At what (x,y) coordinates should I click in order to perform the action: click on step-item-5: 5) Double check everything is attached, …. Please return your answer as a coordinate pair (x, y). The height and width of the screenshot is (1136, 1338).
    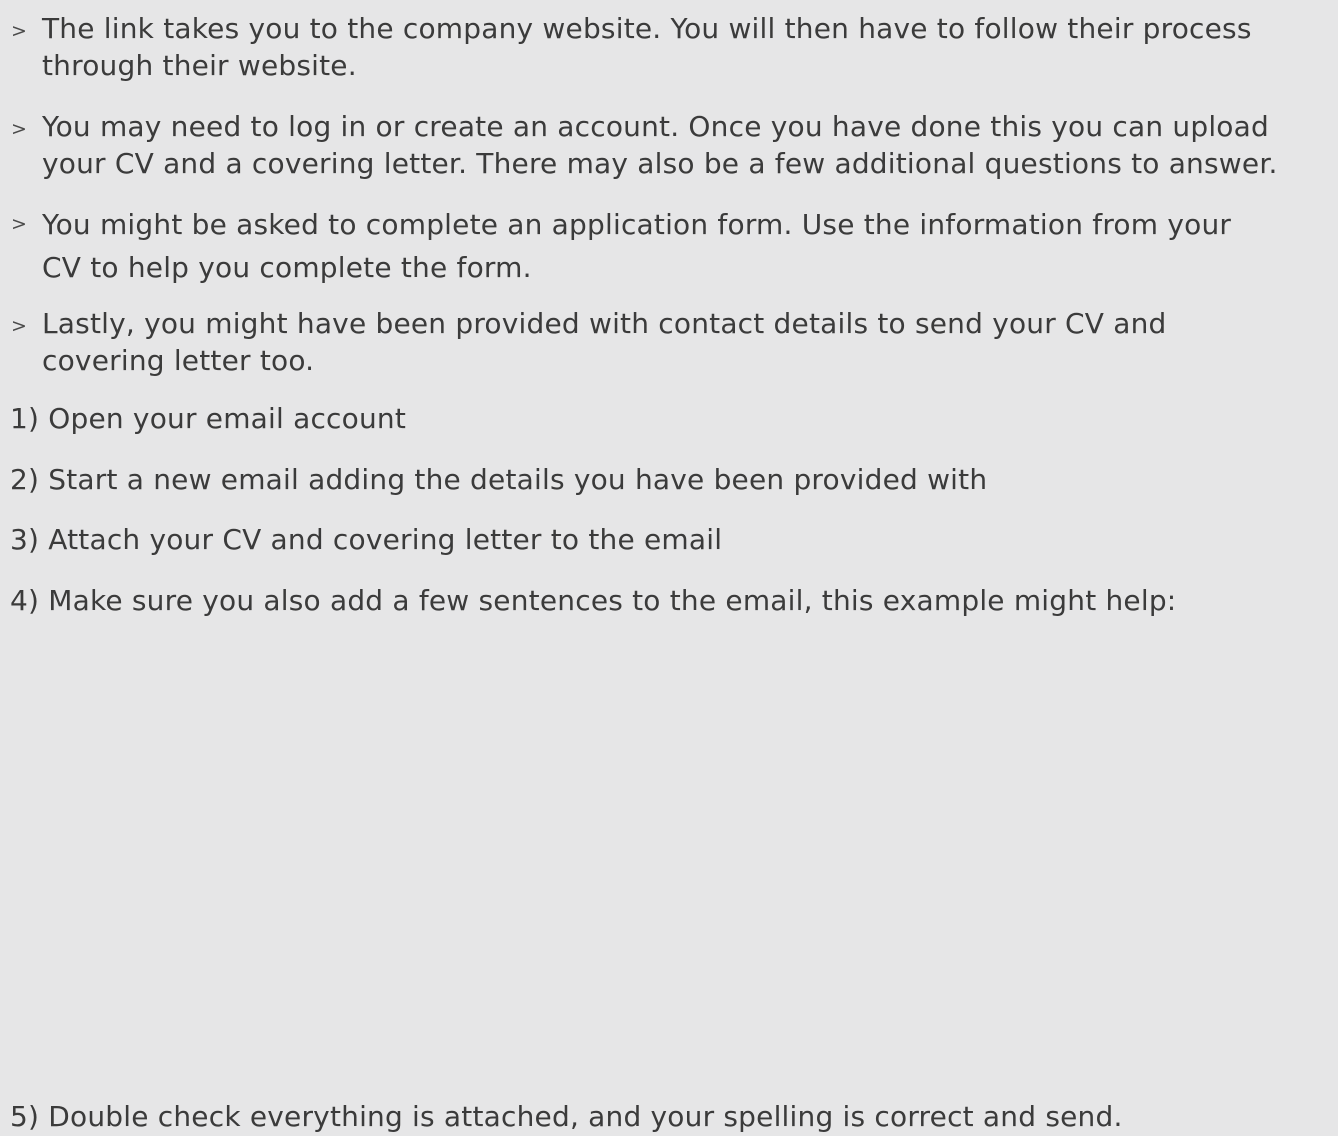
    Looking at the image, I should click on (566, 1116).